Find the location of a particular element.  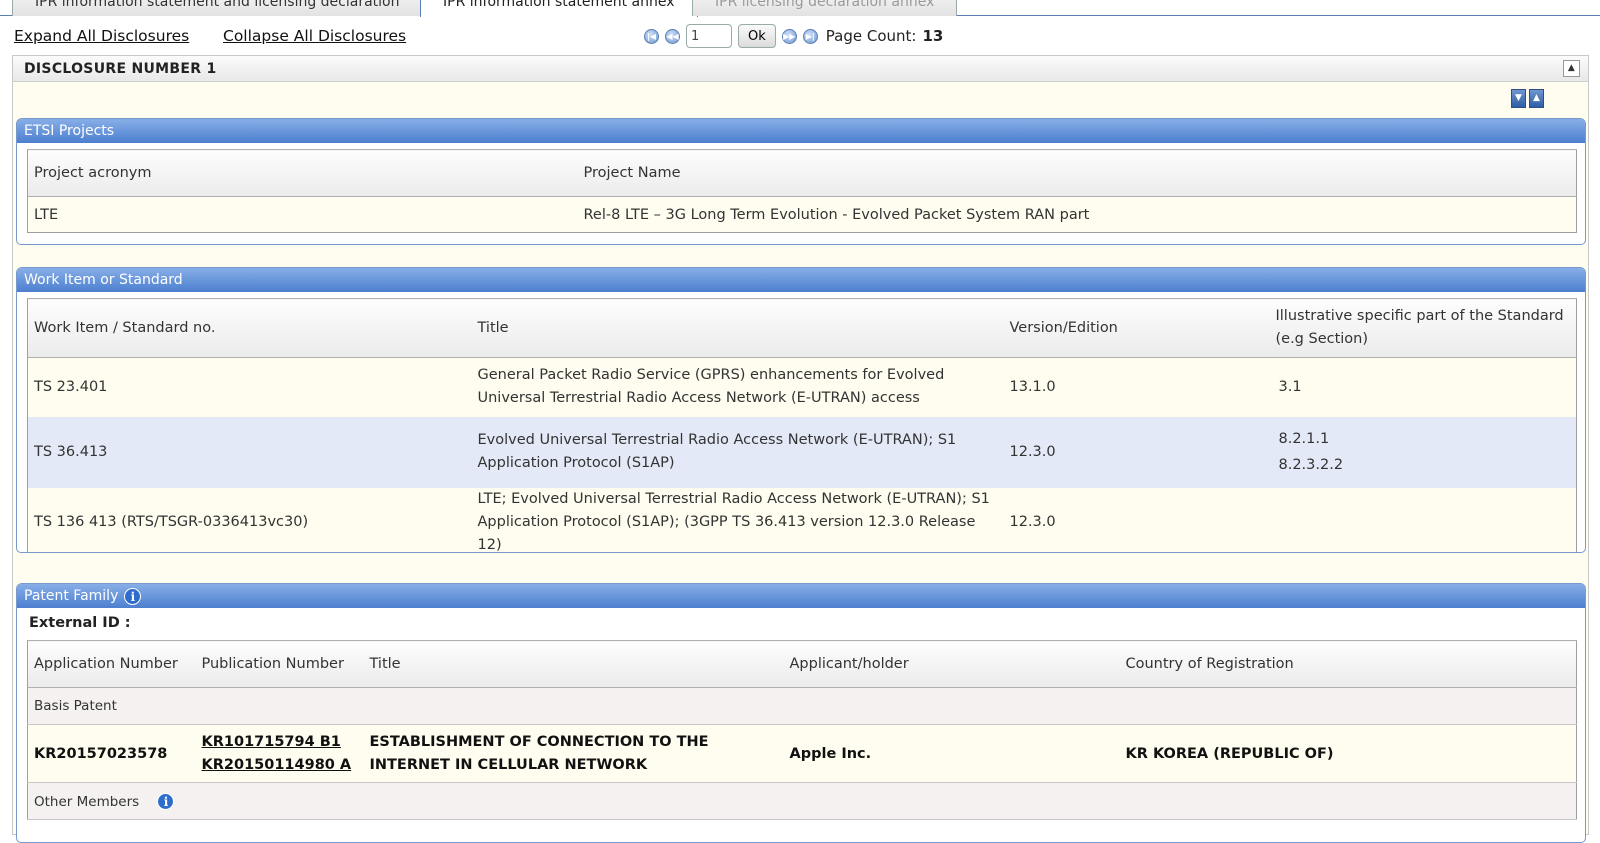

collapse-all-icon: ▲ is located at coordinates (1536, 98).